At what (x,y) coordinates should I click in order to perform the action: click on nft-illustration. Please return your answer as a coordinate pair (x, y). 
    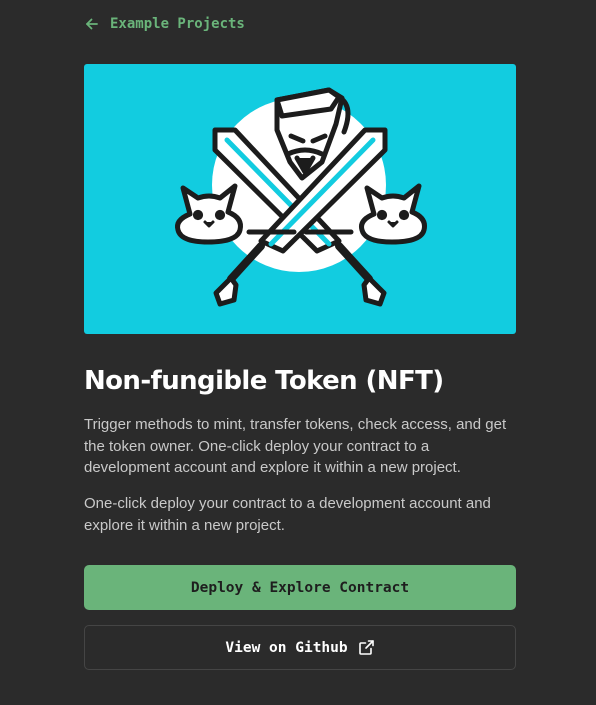
    Looking at the image, I should click on (301, 197).